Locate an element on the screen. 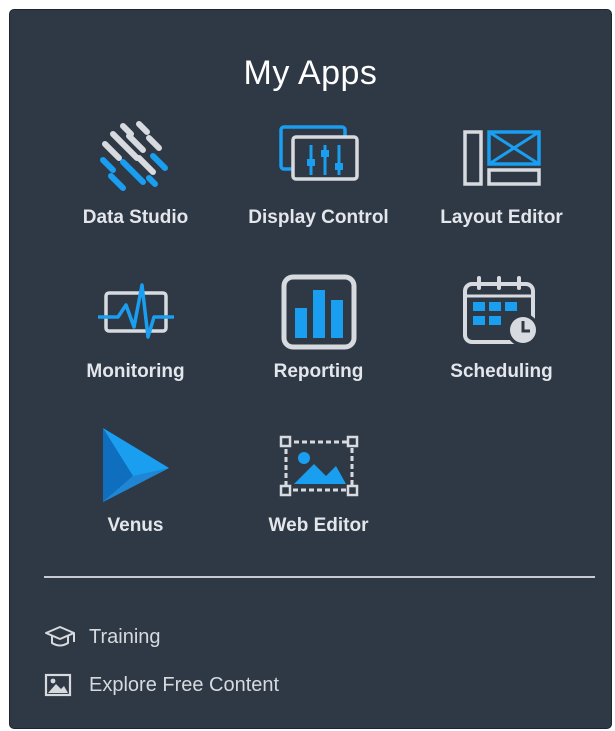 Image resolution: width=615 pixels, height=731 pixels. app-display-control: Display Control is located at coordinates (318, 192).